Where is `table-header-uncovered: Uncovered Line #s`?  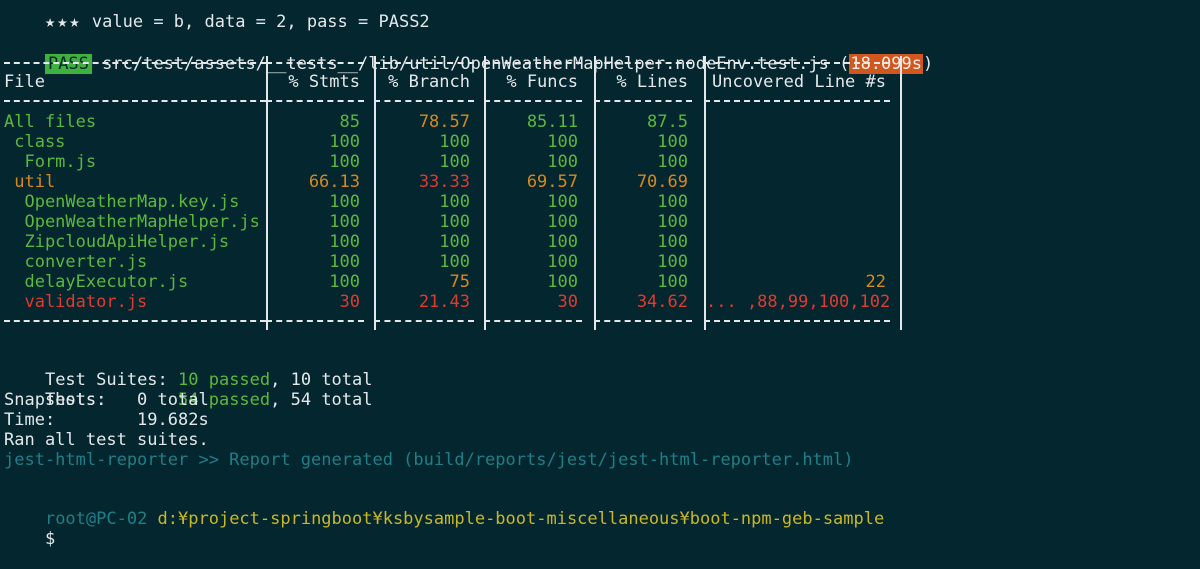
table-header-uncovered: Uncovered Line #s is located at coordinates (799, 82).